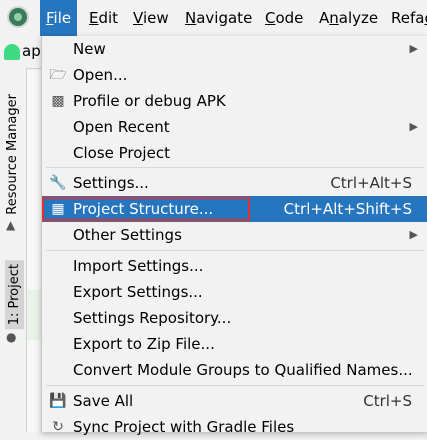 This screenshot has width=427, height=440. I want to click on menu-item-open-recent: Open Recent ▶, so click(234, 127).